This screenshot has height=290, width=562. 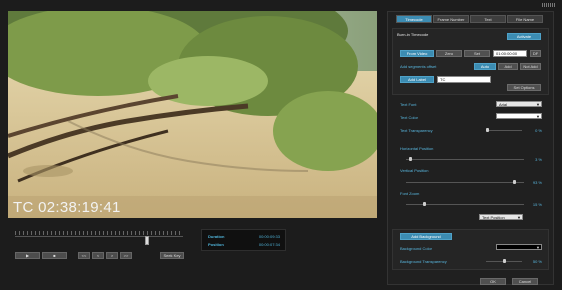 What do you see at coordinates (525, 19) in the screenshot?
I see `tab-file-name: File Name` at bounding box center [525, 19].